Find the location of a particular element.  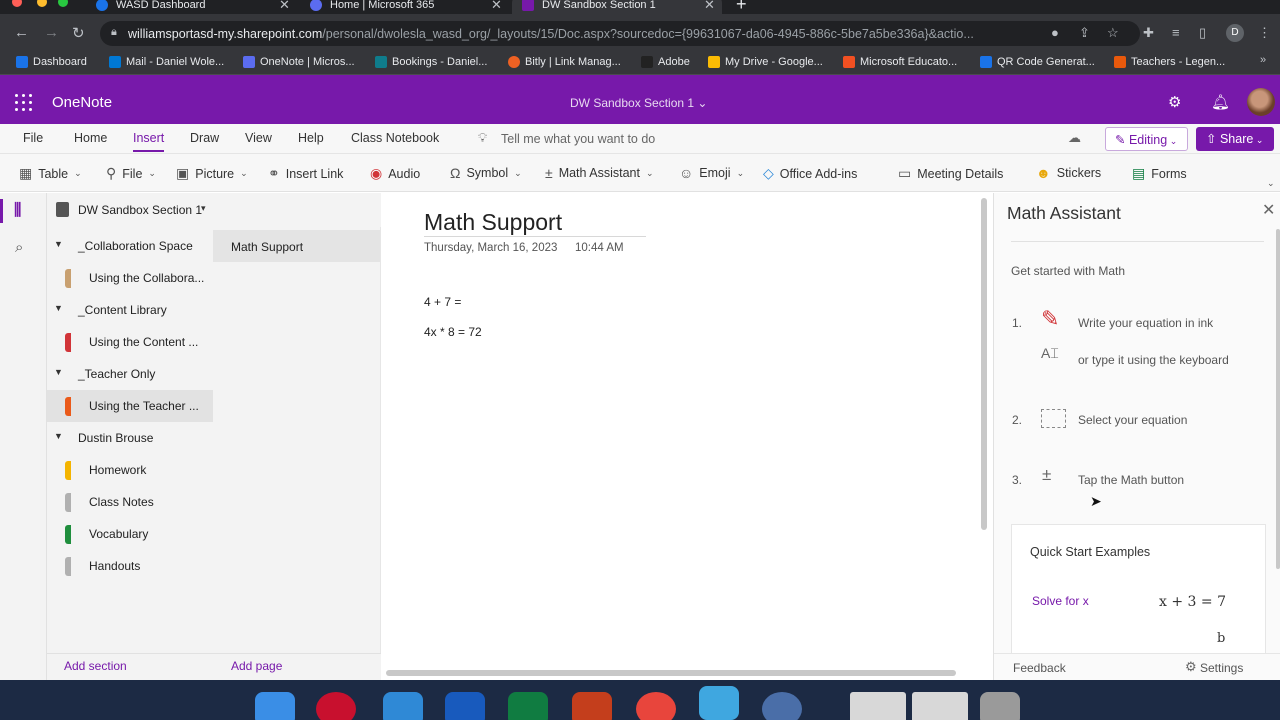

cloud-app-icon is located at coordinates (403, 706).